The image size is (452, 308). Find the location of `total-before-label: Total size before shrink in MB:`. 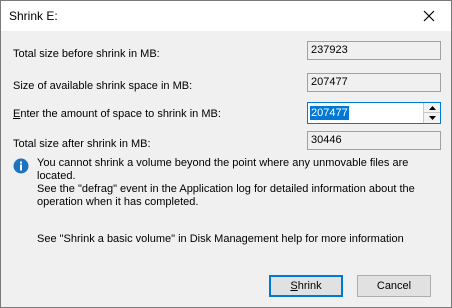

total-before-label: Total size before shrink in MB: is located at coordinates (86, 54).